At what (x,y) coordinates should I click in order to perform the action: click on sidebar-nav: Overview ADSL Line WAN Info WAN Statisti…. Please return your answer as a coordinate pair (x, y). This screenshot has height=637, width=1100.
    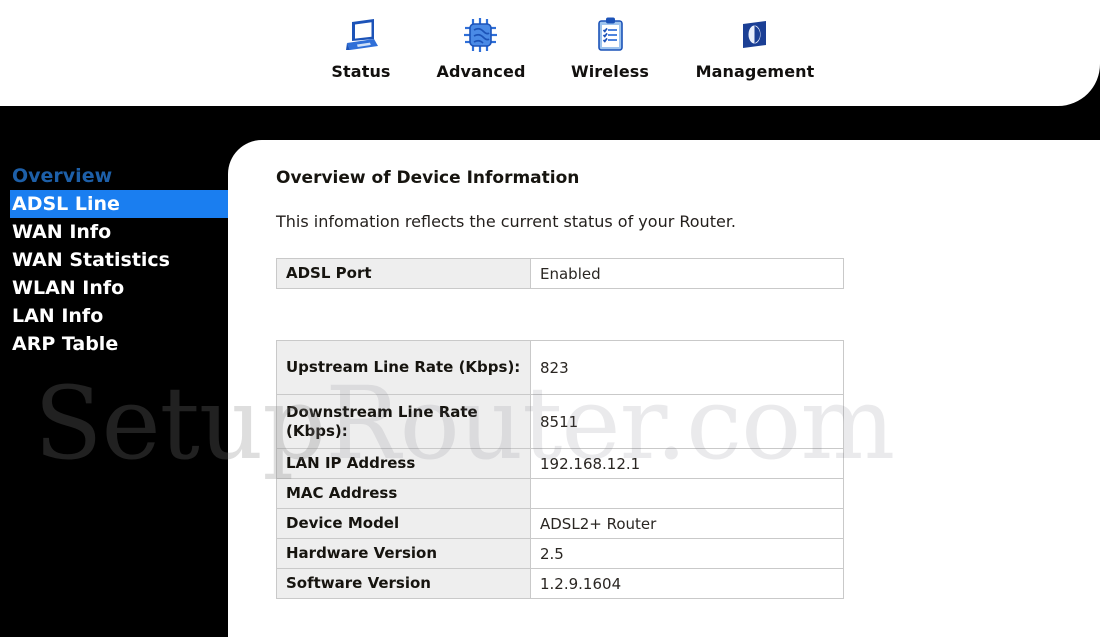
    Looking at the image, I should click on (114, 260).